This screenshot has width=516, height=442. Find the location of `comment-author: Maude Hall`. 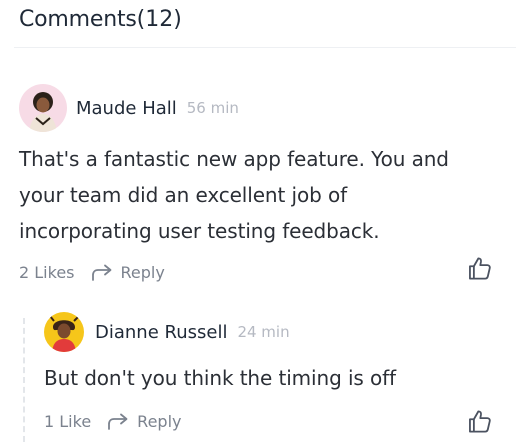

comment-author: Maude Hall is located at coordinates (126, 108).